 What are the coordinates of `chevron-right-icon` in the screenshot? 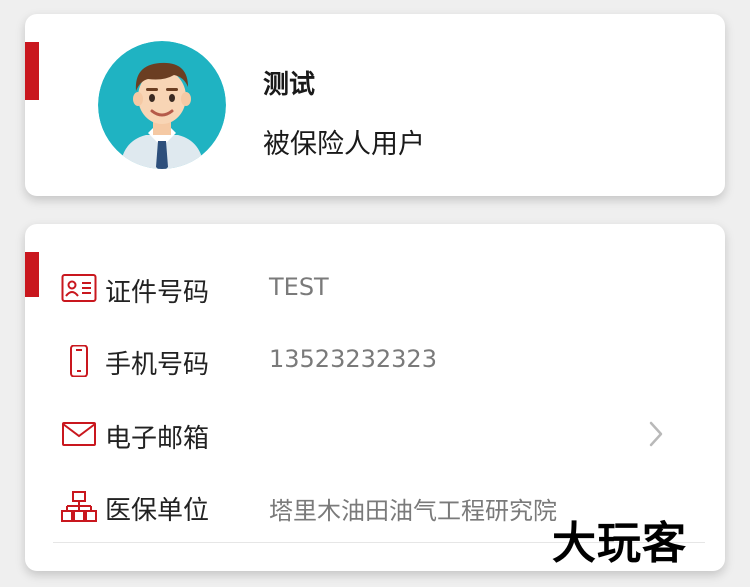 It's located at (656, 434).